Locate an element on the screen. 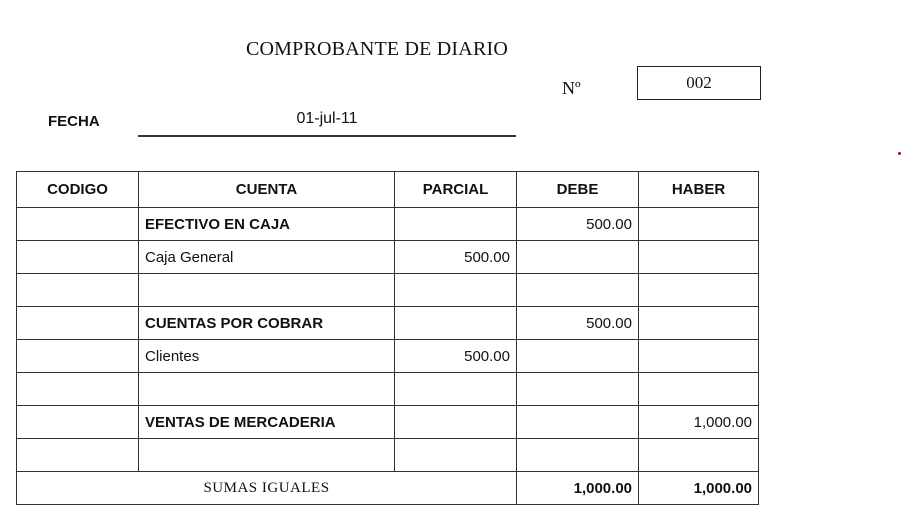  cuenta-cell: VENTAS DE MERCADERIA is located at coordinates (266, 422).